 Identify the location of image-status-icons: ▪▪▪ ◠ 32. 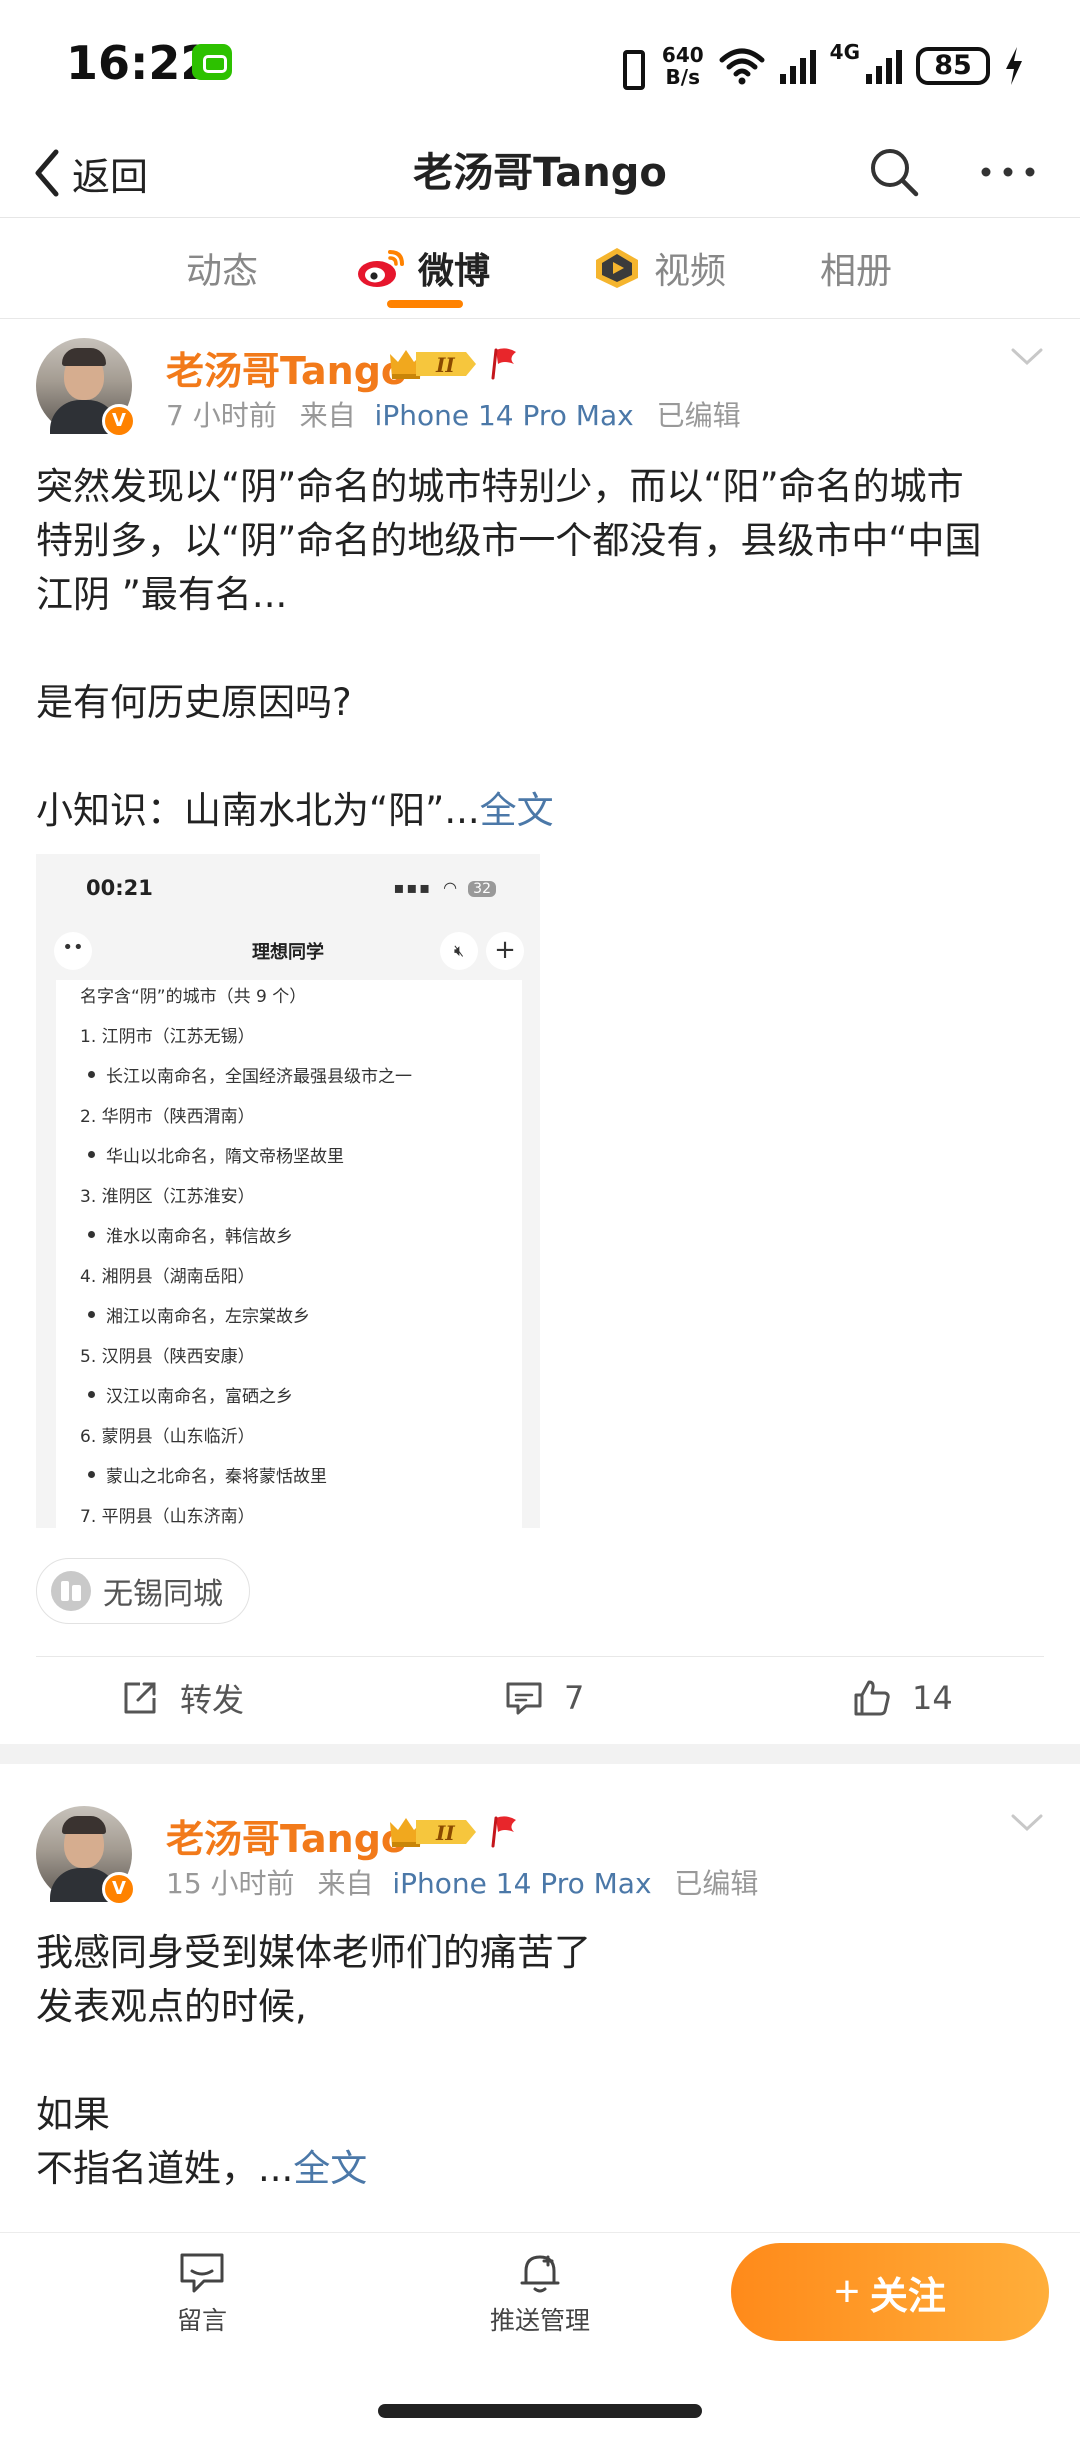
(444, 887).